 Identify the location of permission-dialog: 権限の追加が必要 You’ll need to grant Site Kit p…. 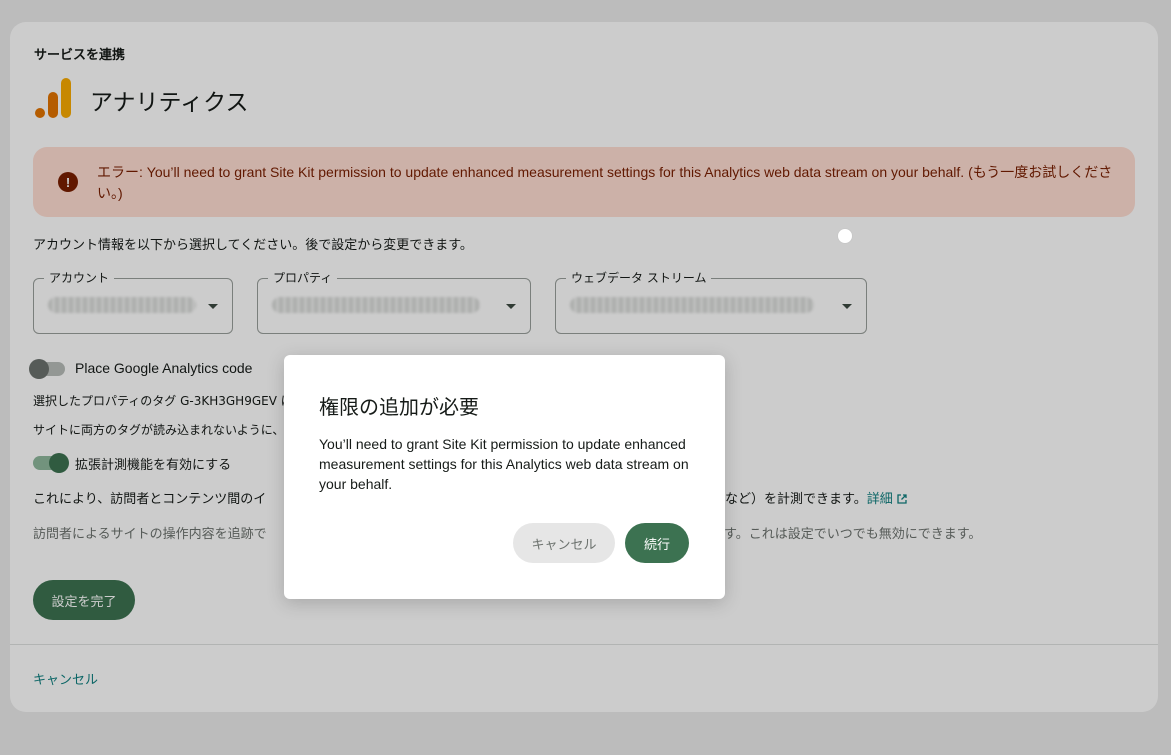
(504, 477).